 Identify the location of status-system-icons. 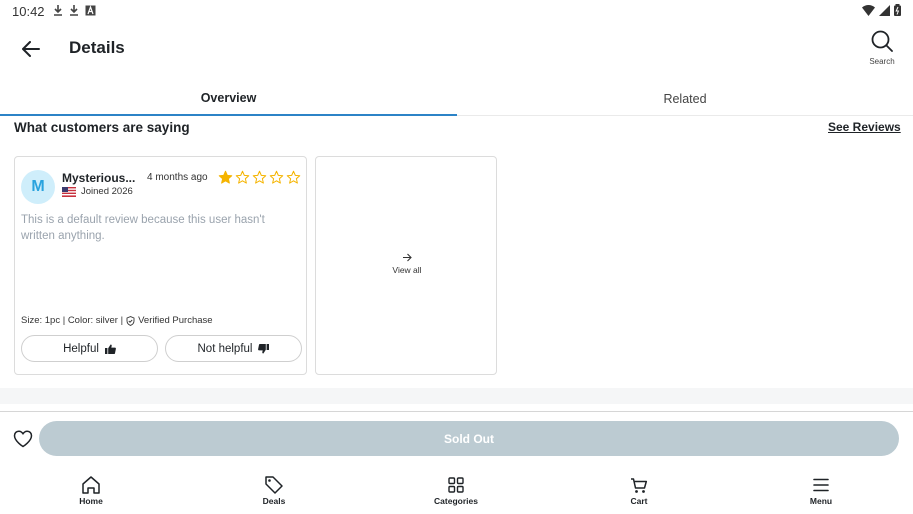
(881, 10).